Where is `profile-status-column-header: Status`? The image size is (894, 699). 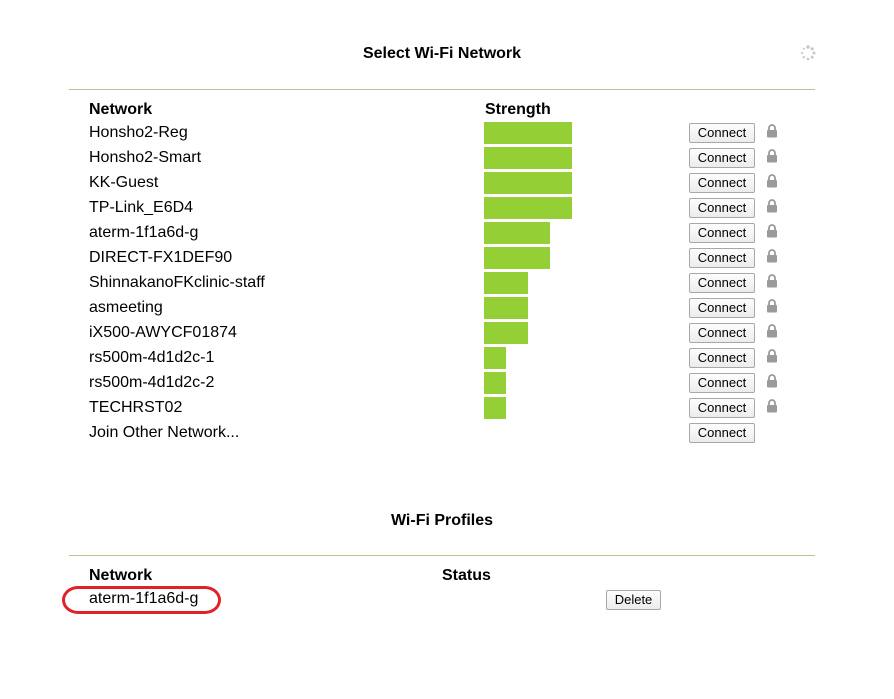
profile-status-column-header: Status is located at coordinates (466, 575).